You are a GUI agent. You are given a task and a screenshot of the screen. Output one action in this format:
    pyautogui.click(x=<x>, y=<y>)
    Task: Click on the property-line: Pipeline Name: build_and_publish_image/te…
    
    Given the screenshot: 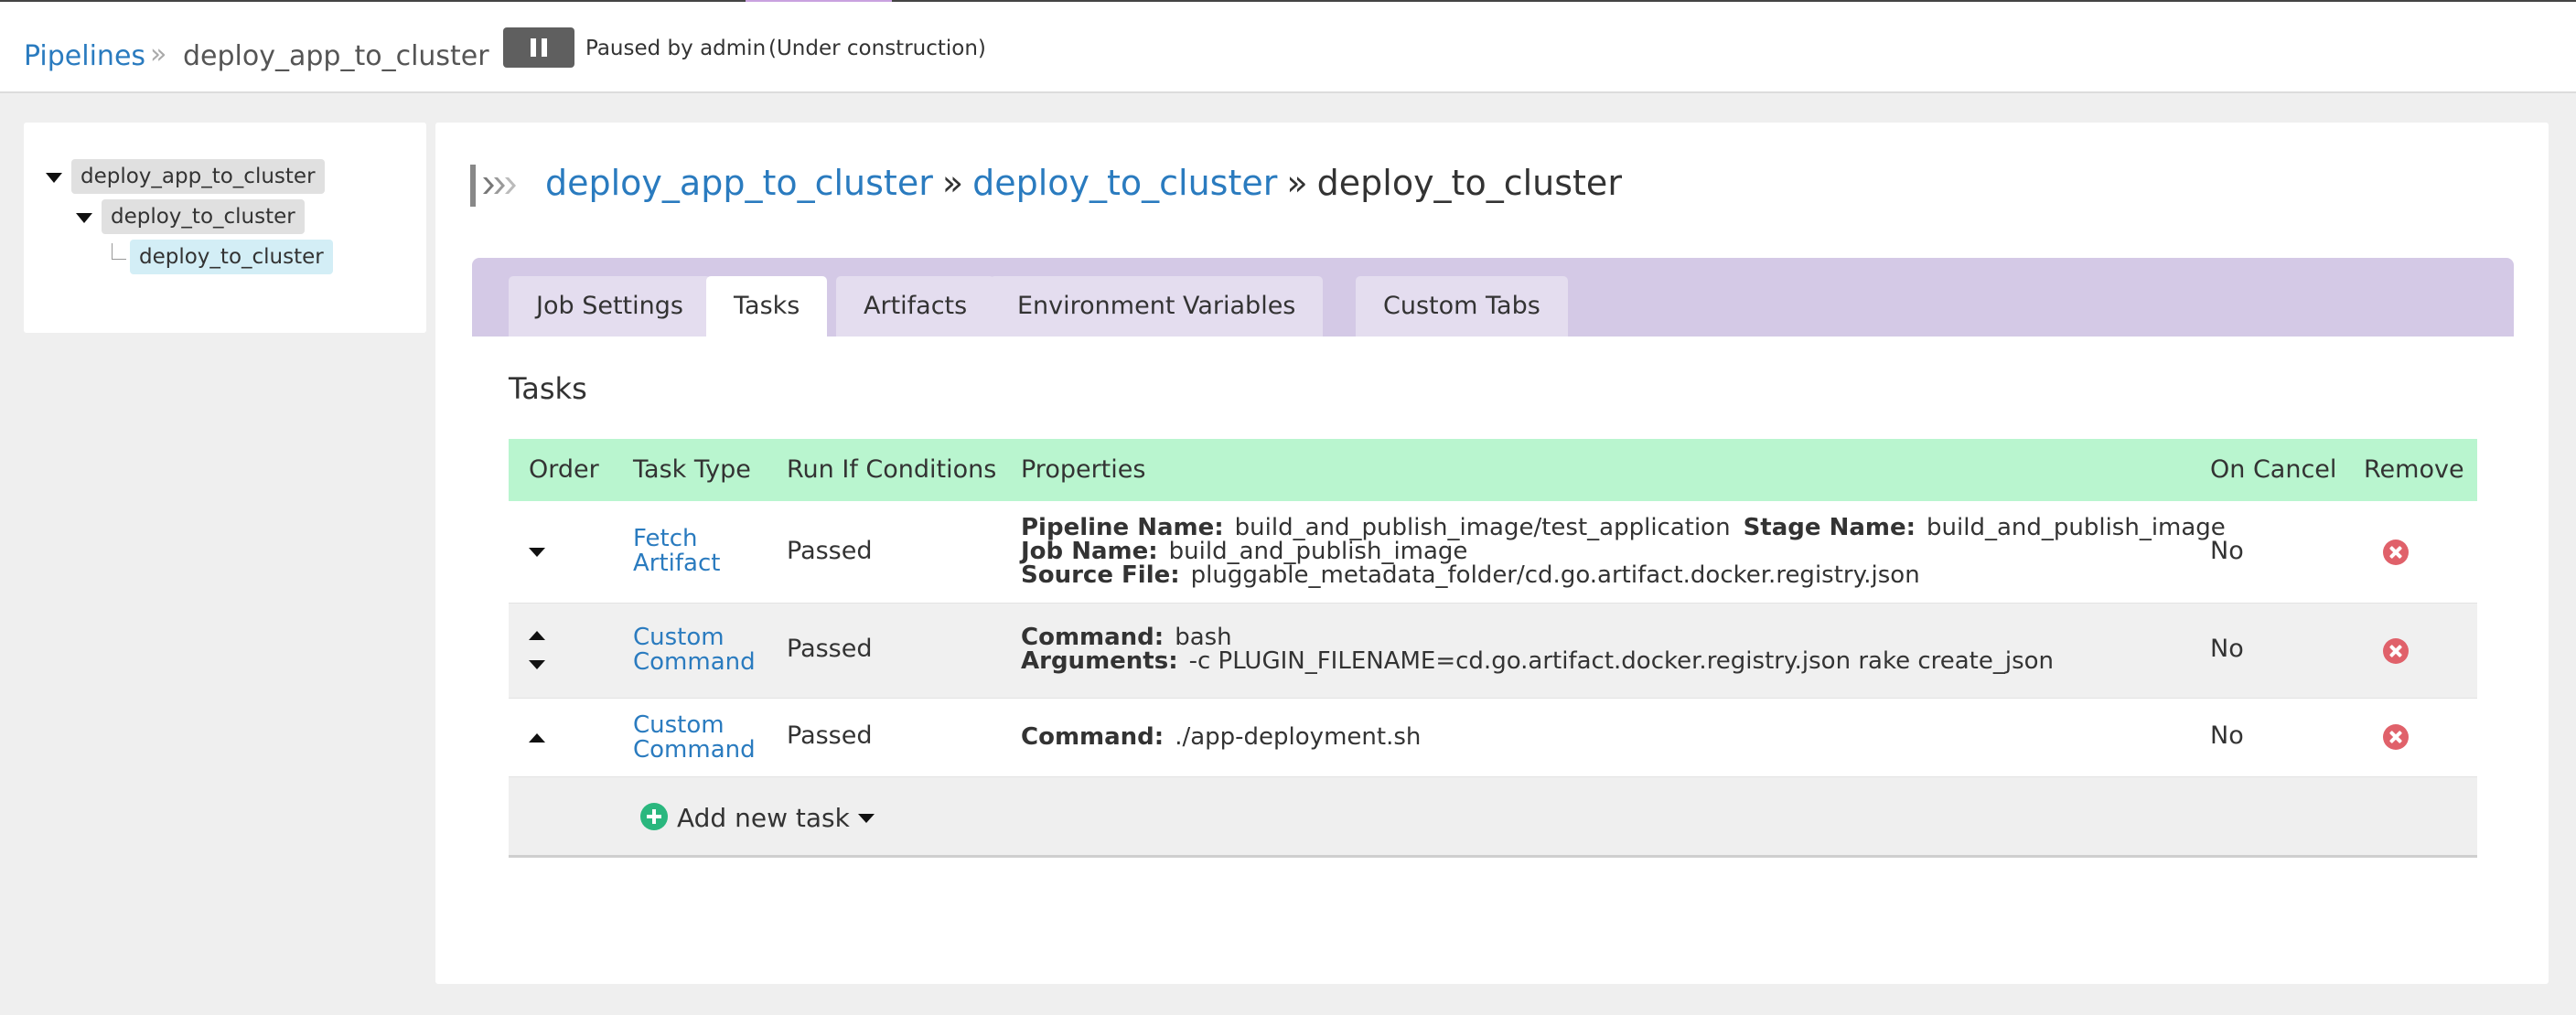 What is the action you would take?
    pyautogui.click(x=1623, y=527)
    